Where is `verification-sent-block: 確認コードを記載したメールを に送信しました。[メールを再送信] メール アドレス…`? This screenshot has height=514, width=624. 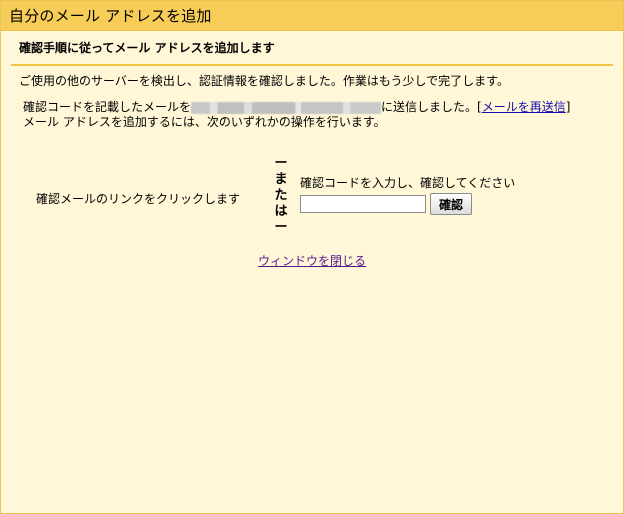 verification-sent-block: 確認コードを記載したメールを に送信しました。[メールを再送信] メール アドレス… is located at coordinates (312, 110).